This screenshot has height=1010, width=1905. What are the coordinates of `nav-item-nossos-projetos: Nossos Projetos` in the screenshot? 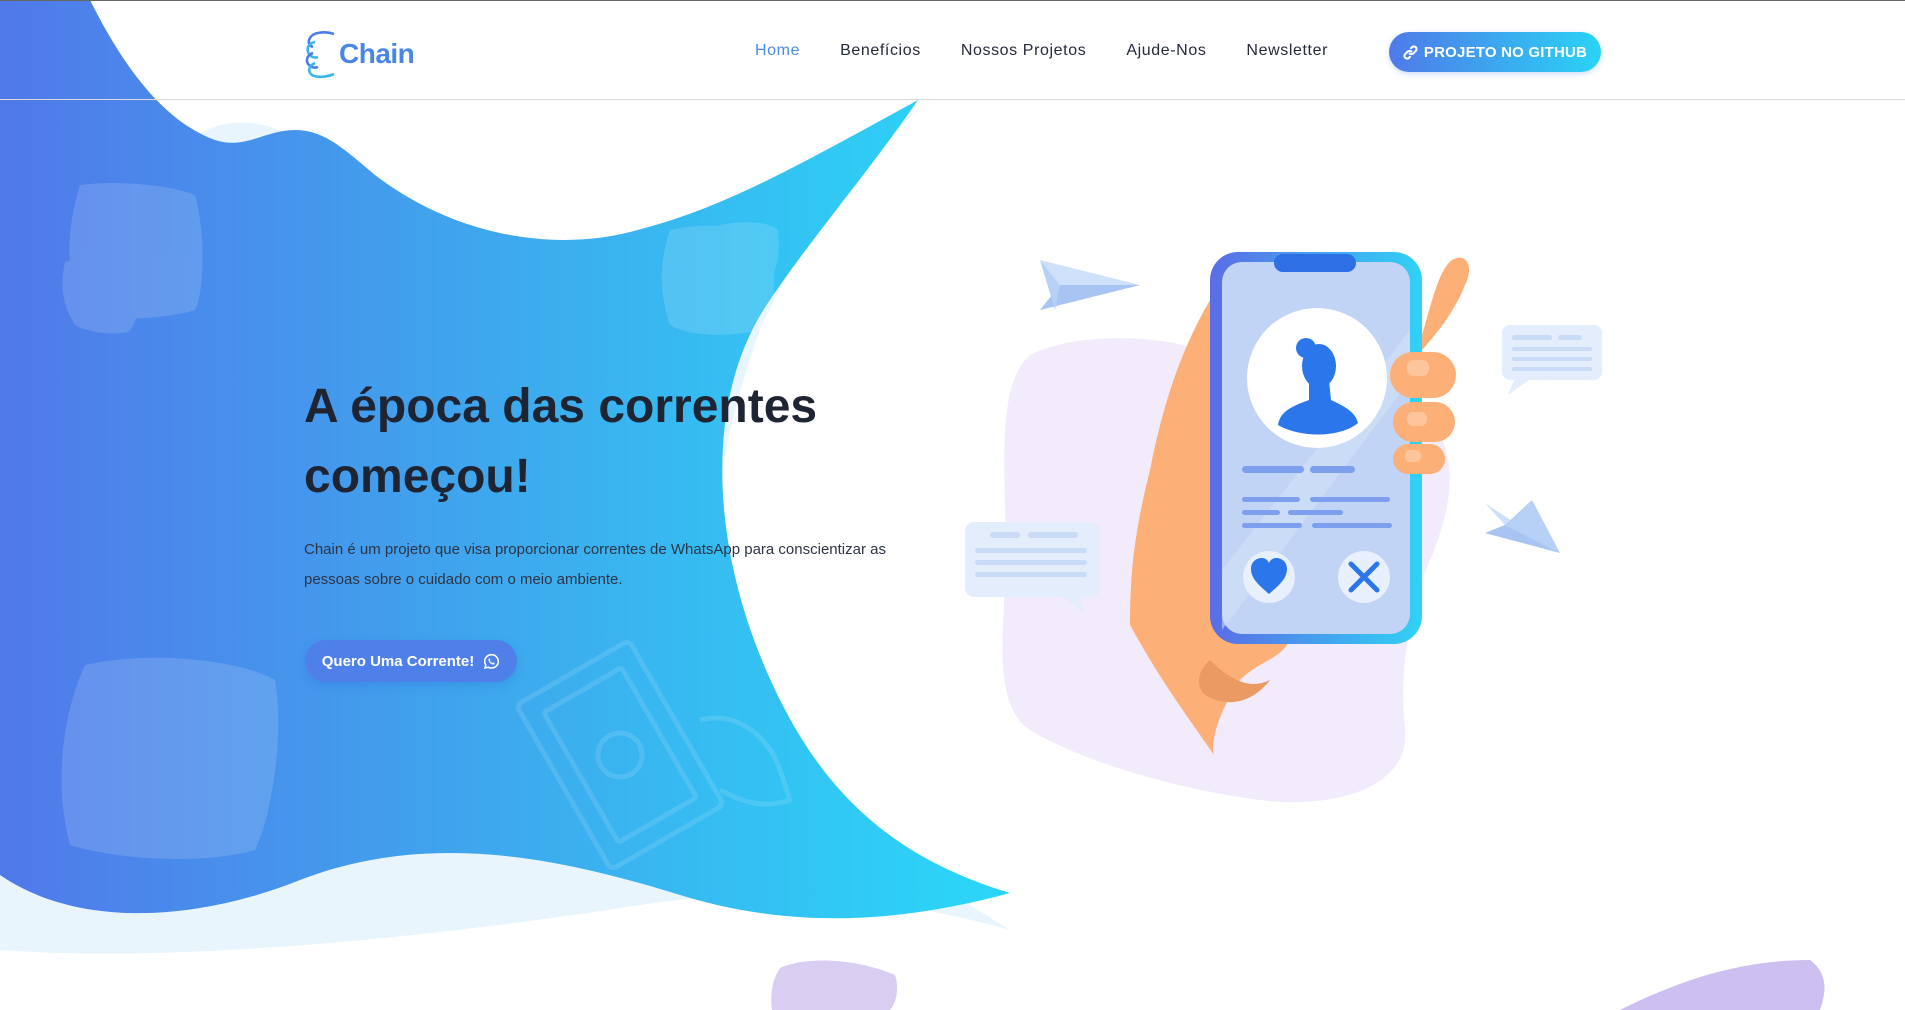 It's located at (1024, 51).